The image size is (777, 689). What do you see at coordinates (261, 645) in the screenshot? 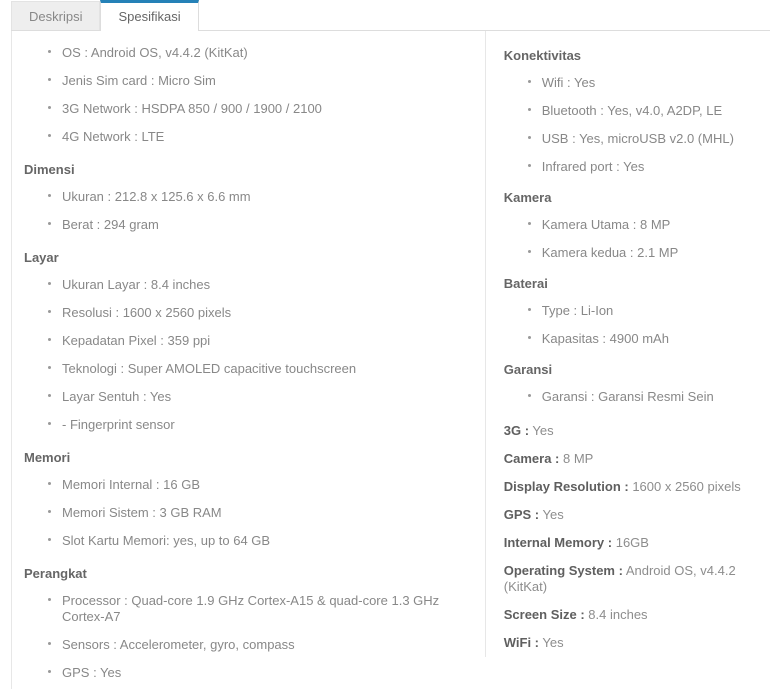
I see `spec-list-item: Sensors : Accelerometer, gyro, compass` at bounding box center [261, 645].